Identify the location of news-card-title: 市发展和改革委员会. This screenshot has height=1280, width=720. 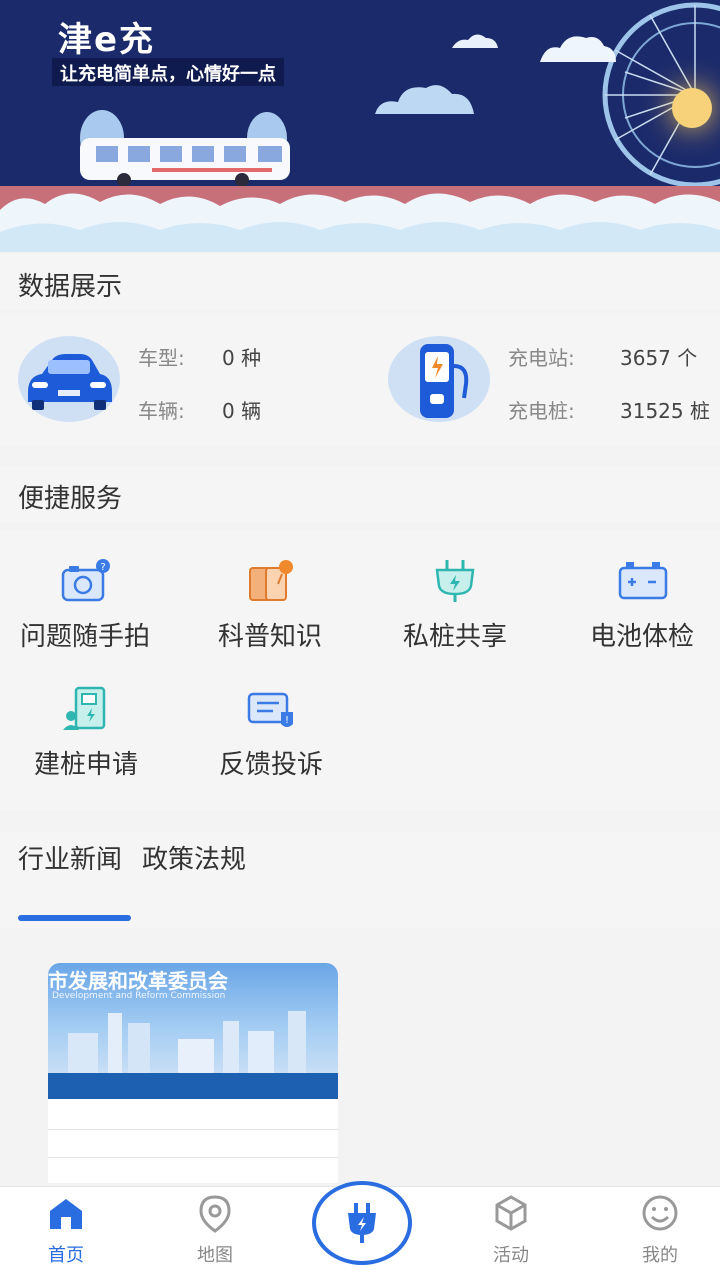
(138, 981).